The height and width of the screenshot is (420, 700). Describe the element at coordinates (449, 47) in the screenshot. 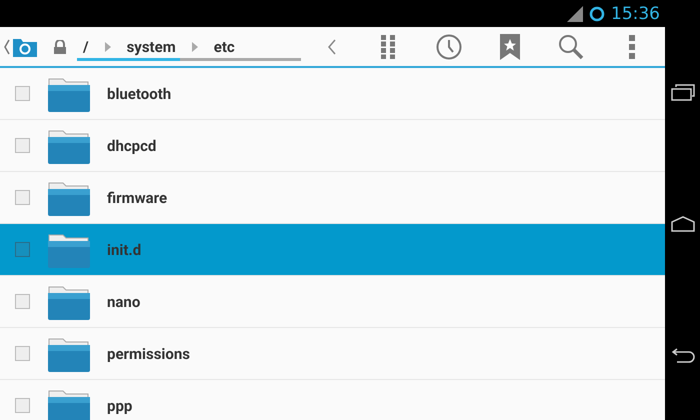

I see `clock-icon` at that location.